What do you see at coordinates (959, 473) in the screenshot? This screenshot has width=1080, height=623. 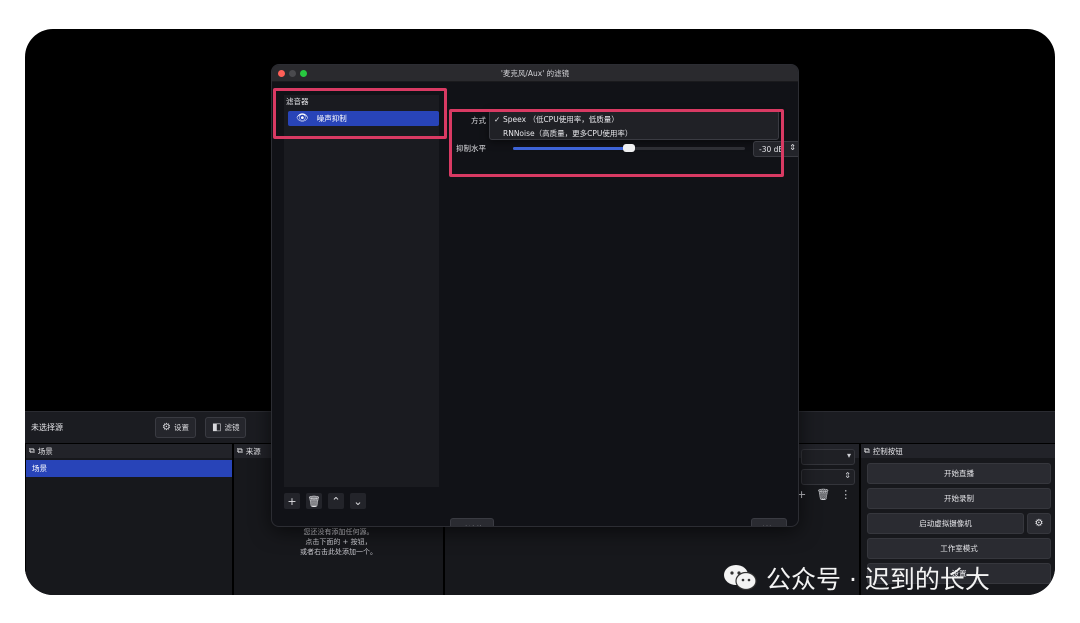 I see `start-streaming-button: 开始直播` at bounding box center [959, 473].